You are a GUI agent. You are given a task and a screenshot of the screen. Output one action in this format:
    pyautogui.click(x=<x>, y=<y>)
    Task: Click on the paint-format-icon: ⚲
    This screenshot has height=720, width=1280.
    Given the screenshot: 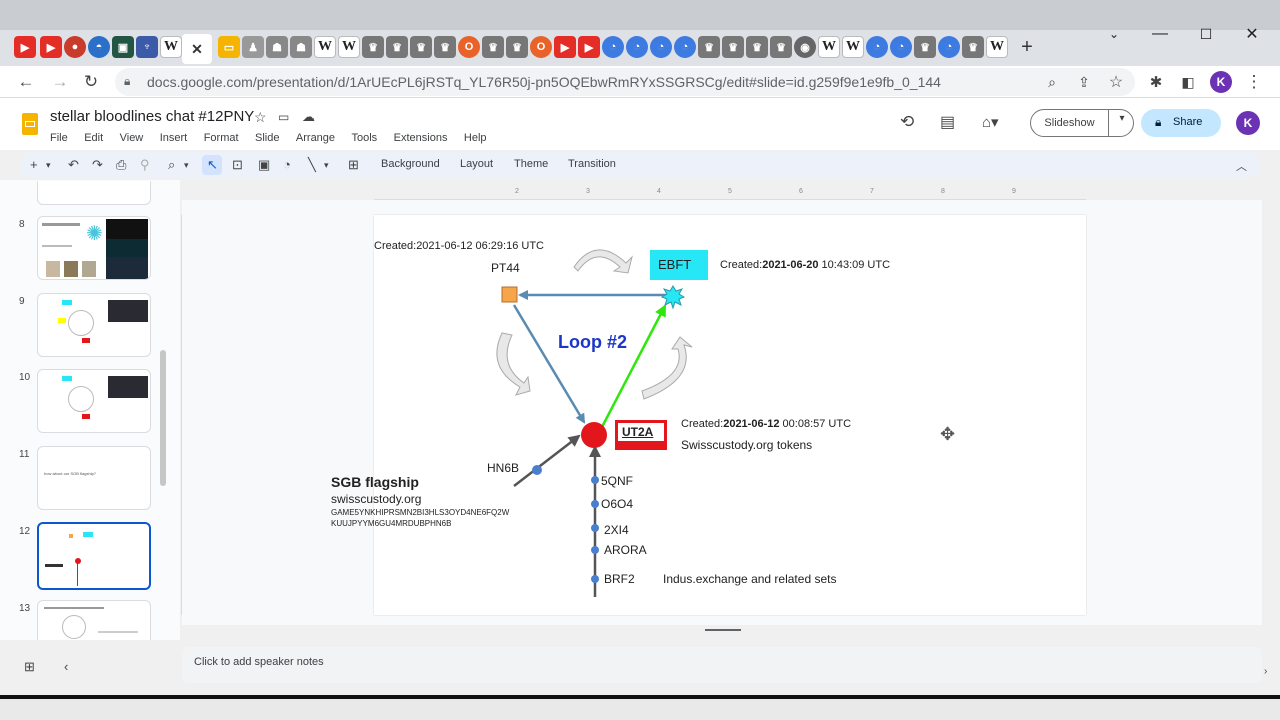 What is the action you would take?
    pyautogui.click(x=145, y=165)
    